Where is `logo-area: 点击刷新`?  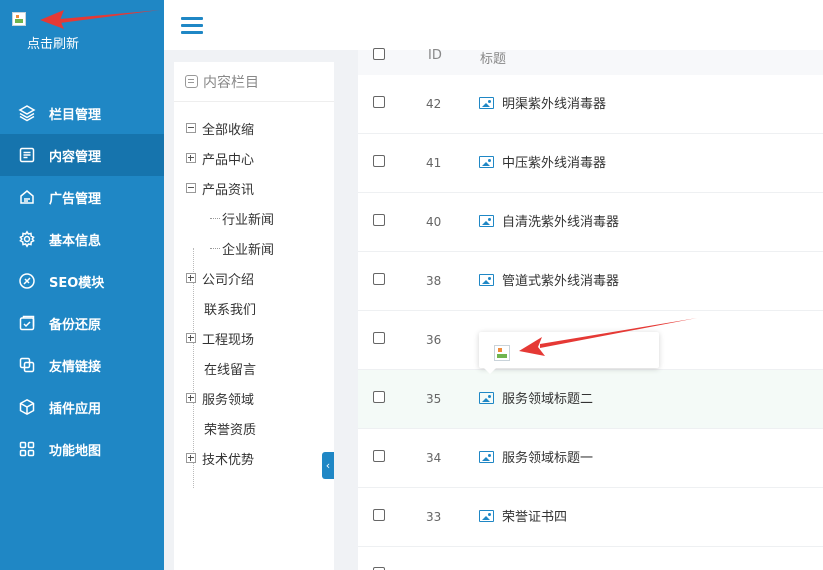
logo-area: 点击刷新 is located at coordinates (82, 30).